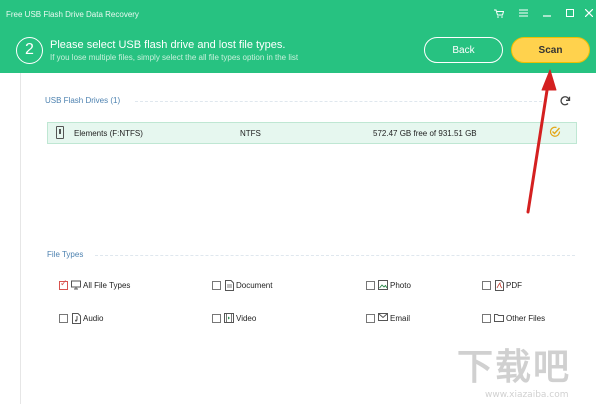 This screenshot has height=404, width=596. What do you see at coordinates (93, 318) in the screenshot?
I see `filetype-label: Audio` at bounding box center [93, 318].